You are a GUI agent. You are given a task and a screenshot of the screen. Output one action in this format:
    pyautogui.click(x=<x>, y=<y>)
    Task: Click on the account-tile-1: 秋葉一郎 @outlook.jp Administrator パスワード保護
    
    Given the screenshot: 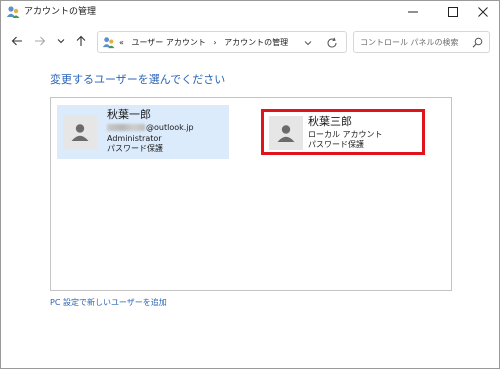 What is the action you would take?
    pyautogui.click(x=143, y=132)
    